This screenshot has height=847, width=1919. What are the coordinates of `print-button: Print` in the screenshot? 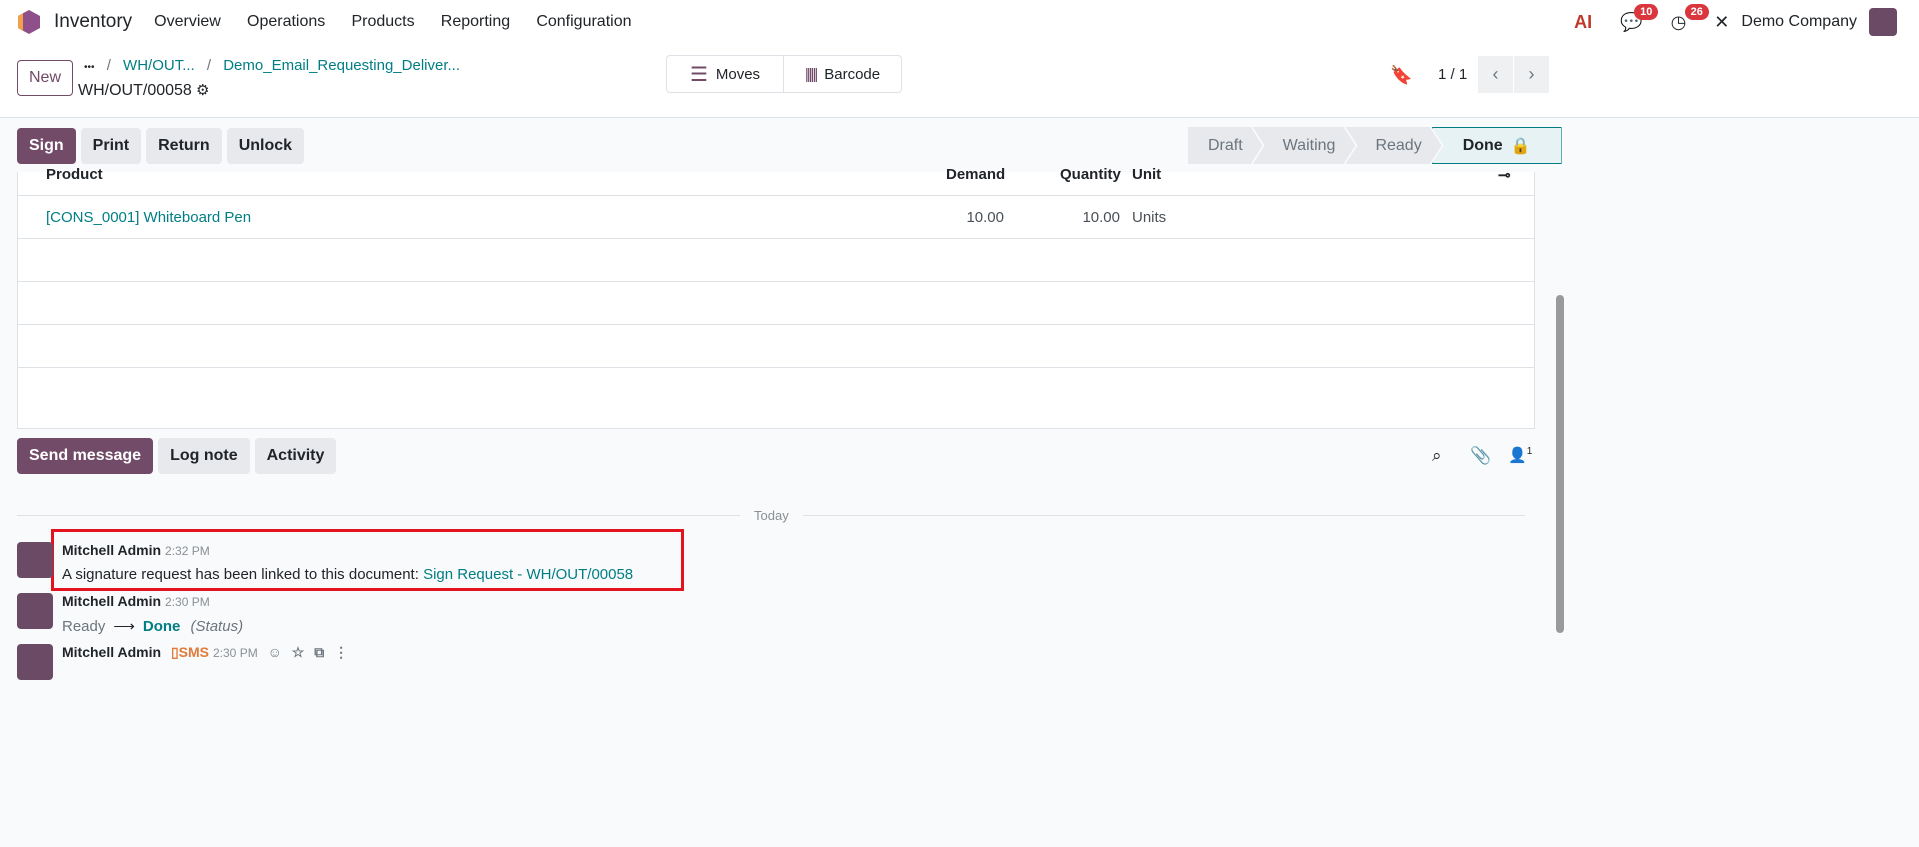 It's located at (111, 146).